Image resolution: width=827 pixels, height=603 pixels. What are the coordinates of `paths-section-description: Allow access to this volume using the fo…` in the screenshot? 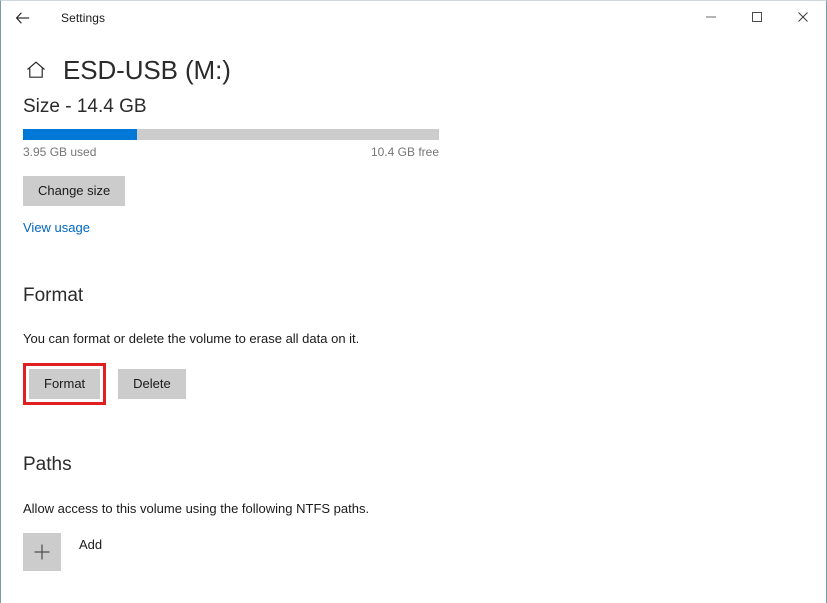 It's located at (196, 508).